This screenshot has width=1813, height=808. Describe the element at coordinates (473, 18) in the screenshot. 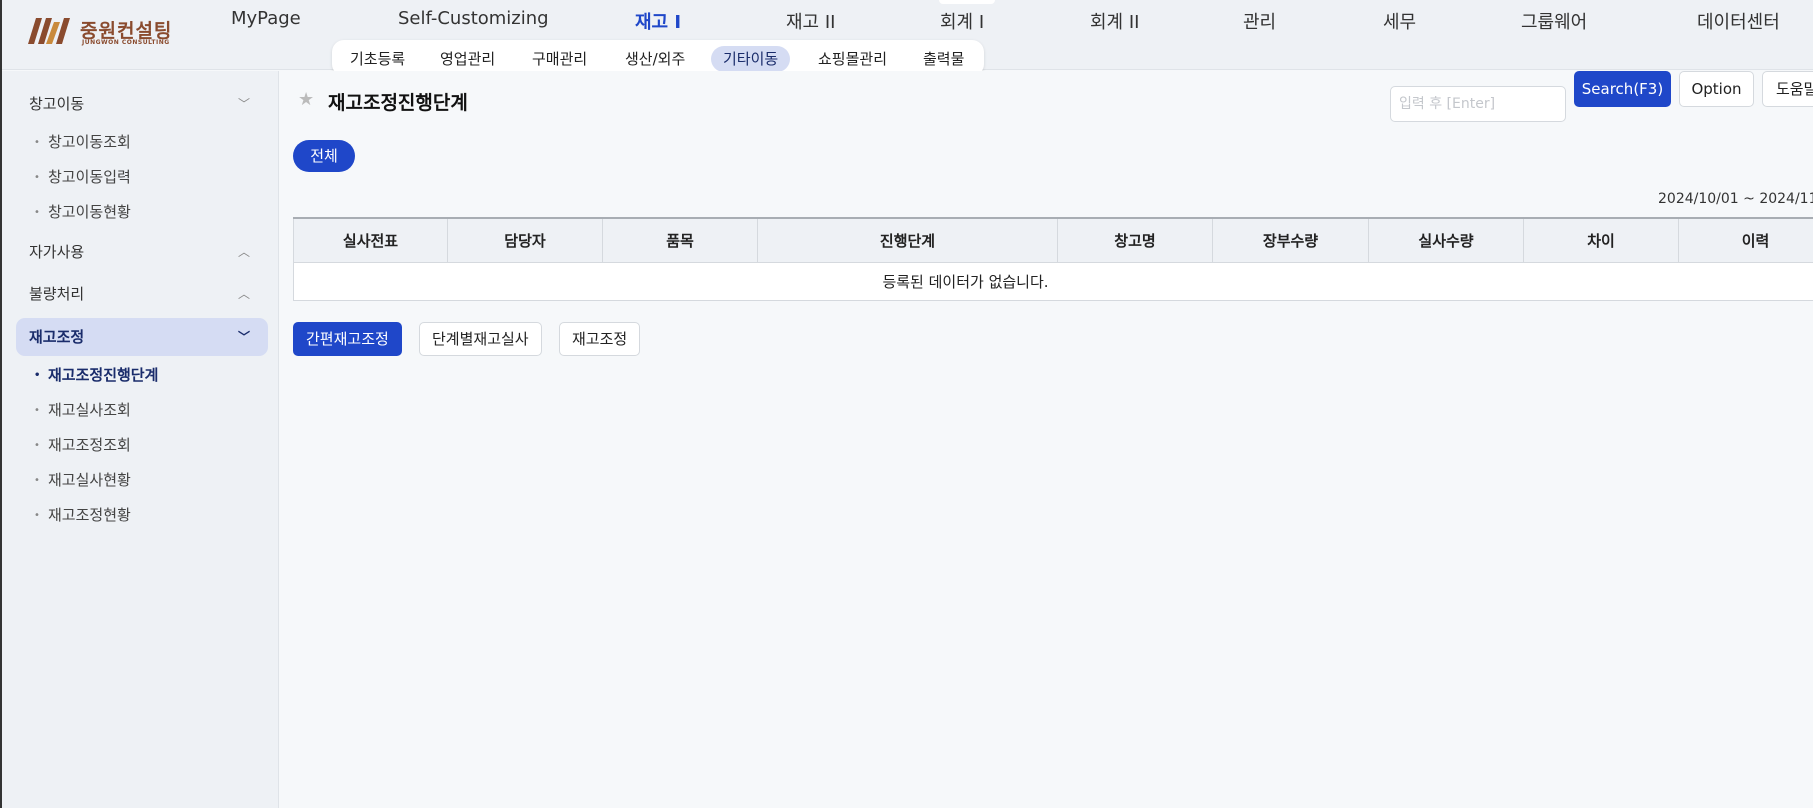

I see `nav-self-customizing: Self-Customizing` at that location.